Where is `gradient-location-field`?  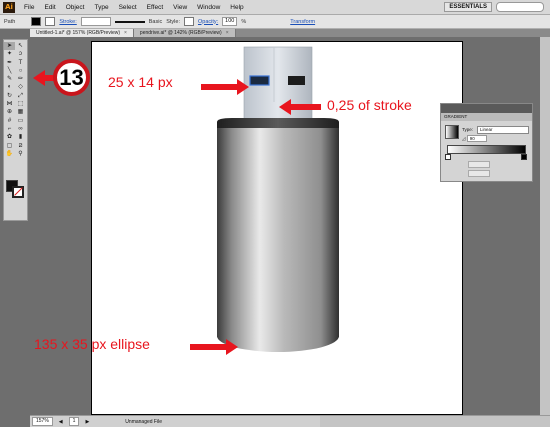 gradient-location-field is located at coordinates (479, 173).